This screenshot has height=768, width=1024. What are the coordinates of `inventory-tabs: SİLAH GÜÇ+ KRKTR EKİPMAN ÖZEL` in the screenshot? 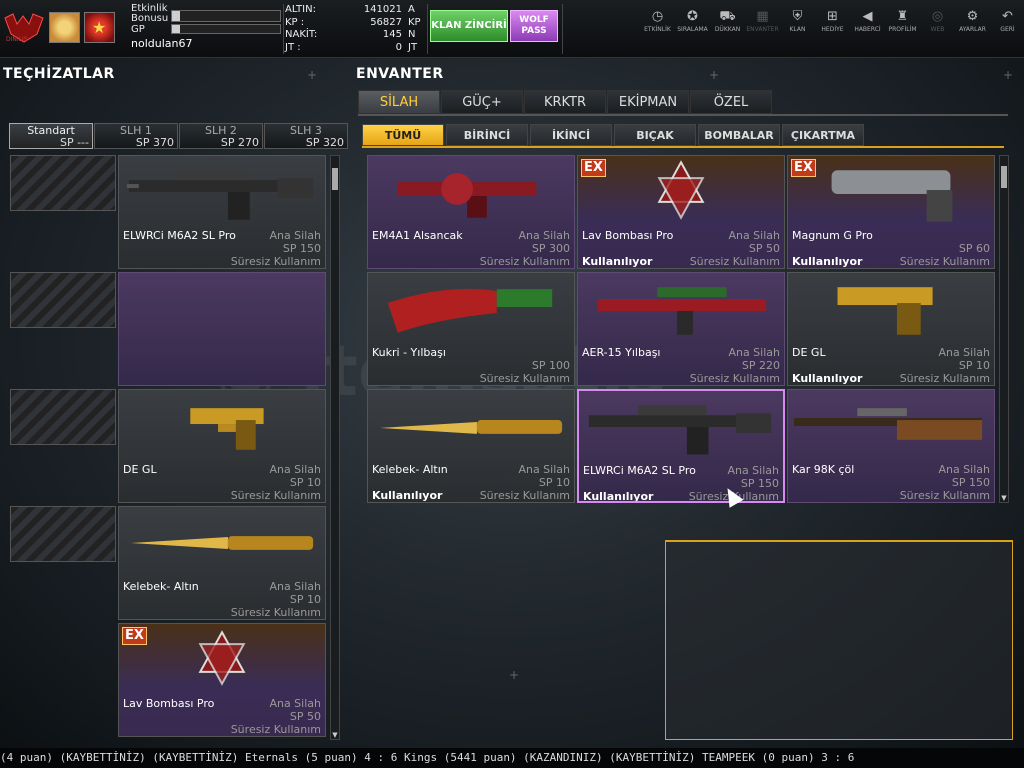 It's located at (565, 102).